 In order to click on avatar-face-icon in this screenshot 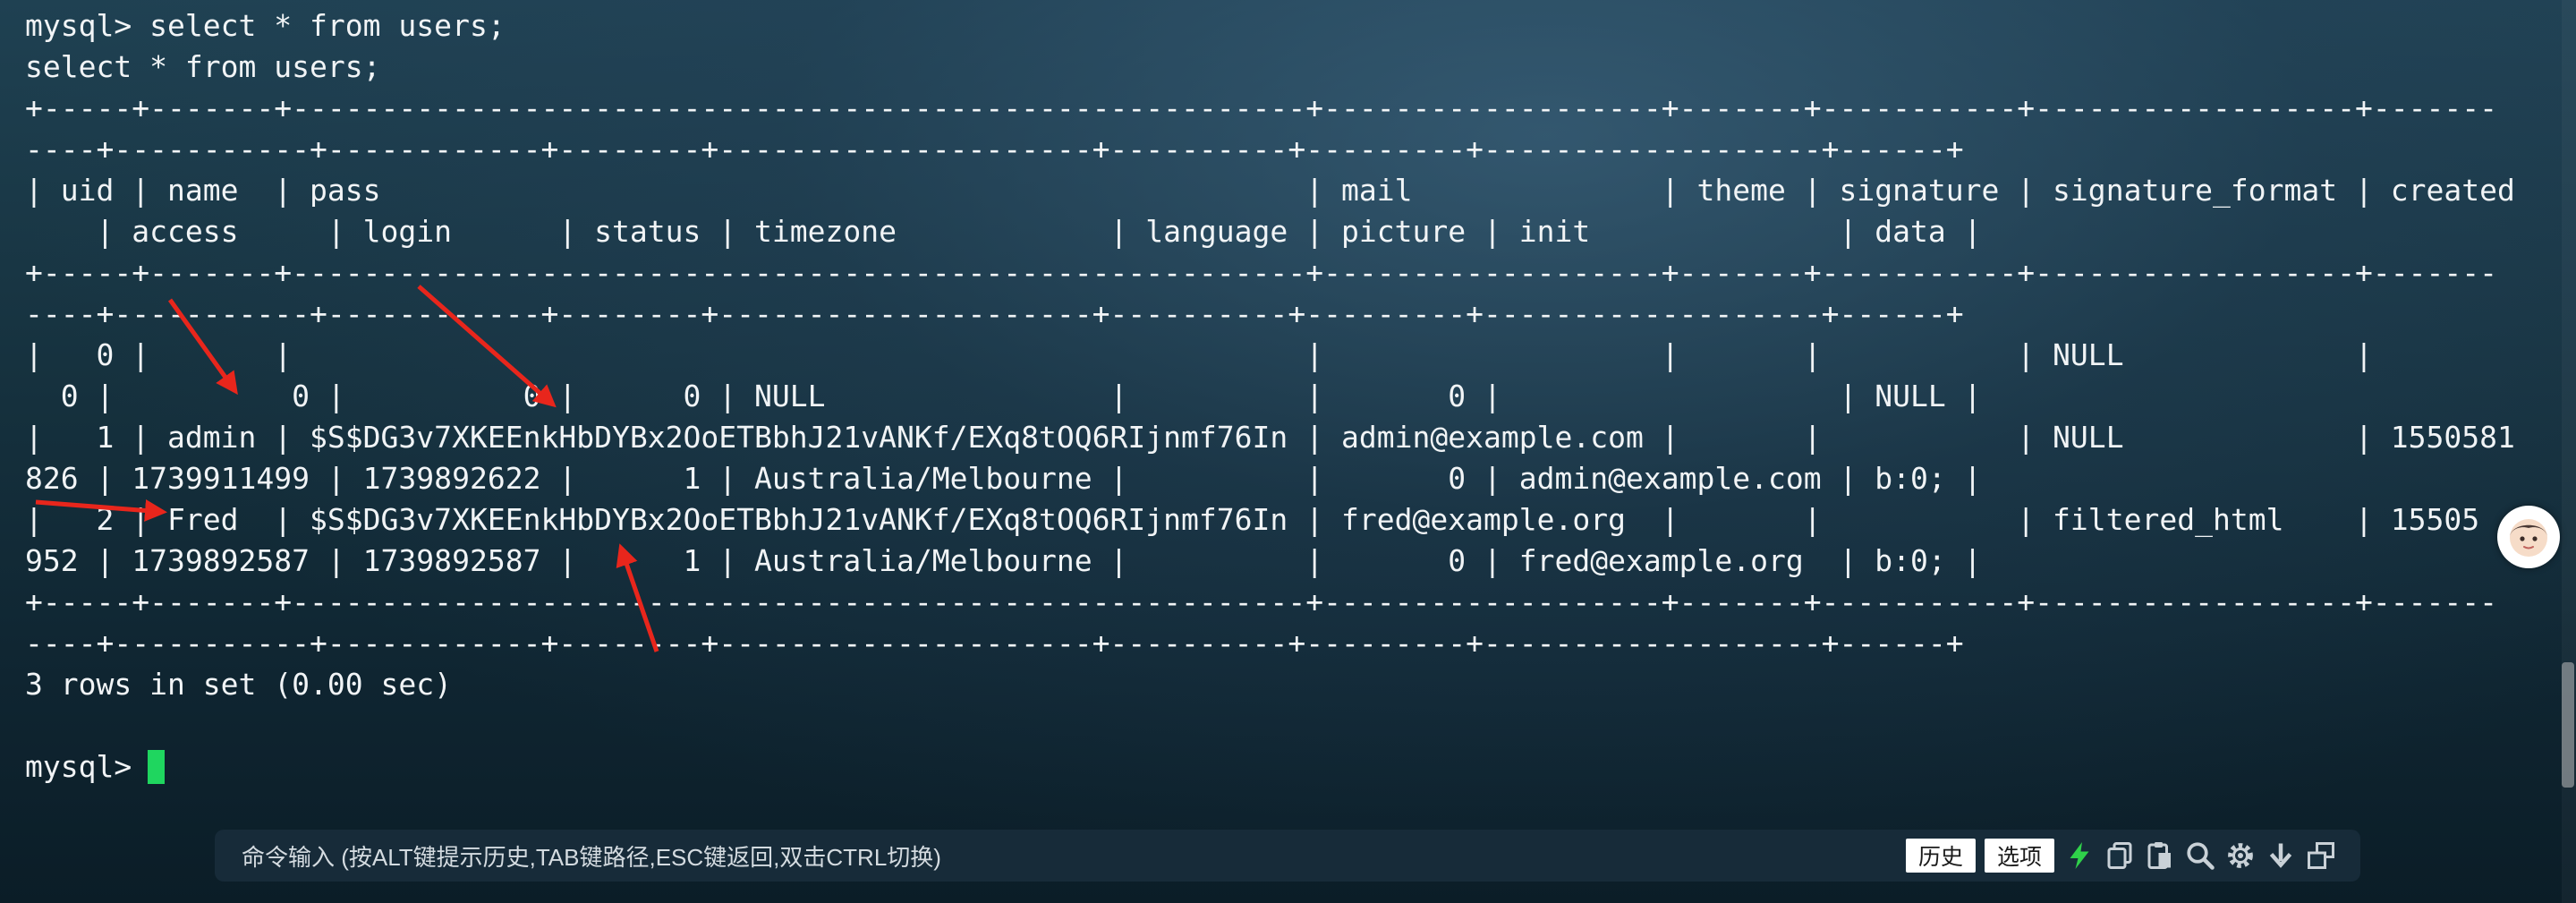, I will do `click(2528, 538)`.